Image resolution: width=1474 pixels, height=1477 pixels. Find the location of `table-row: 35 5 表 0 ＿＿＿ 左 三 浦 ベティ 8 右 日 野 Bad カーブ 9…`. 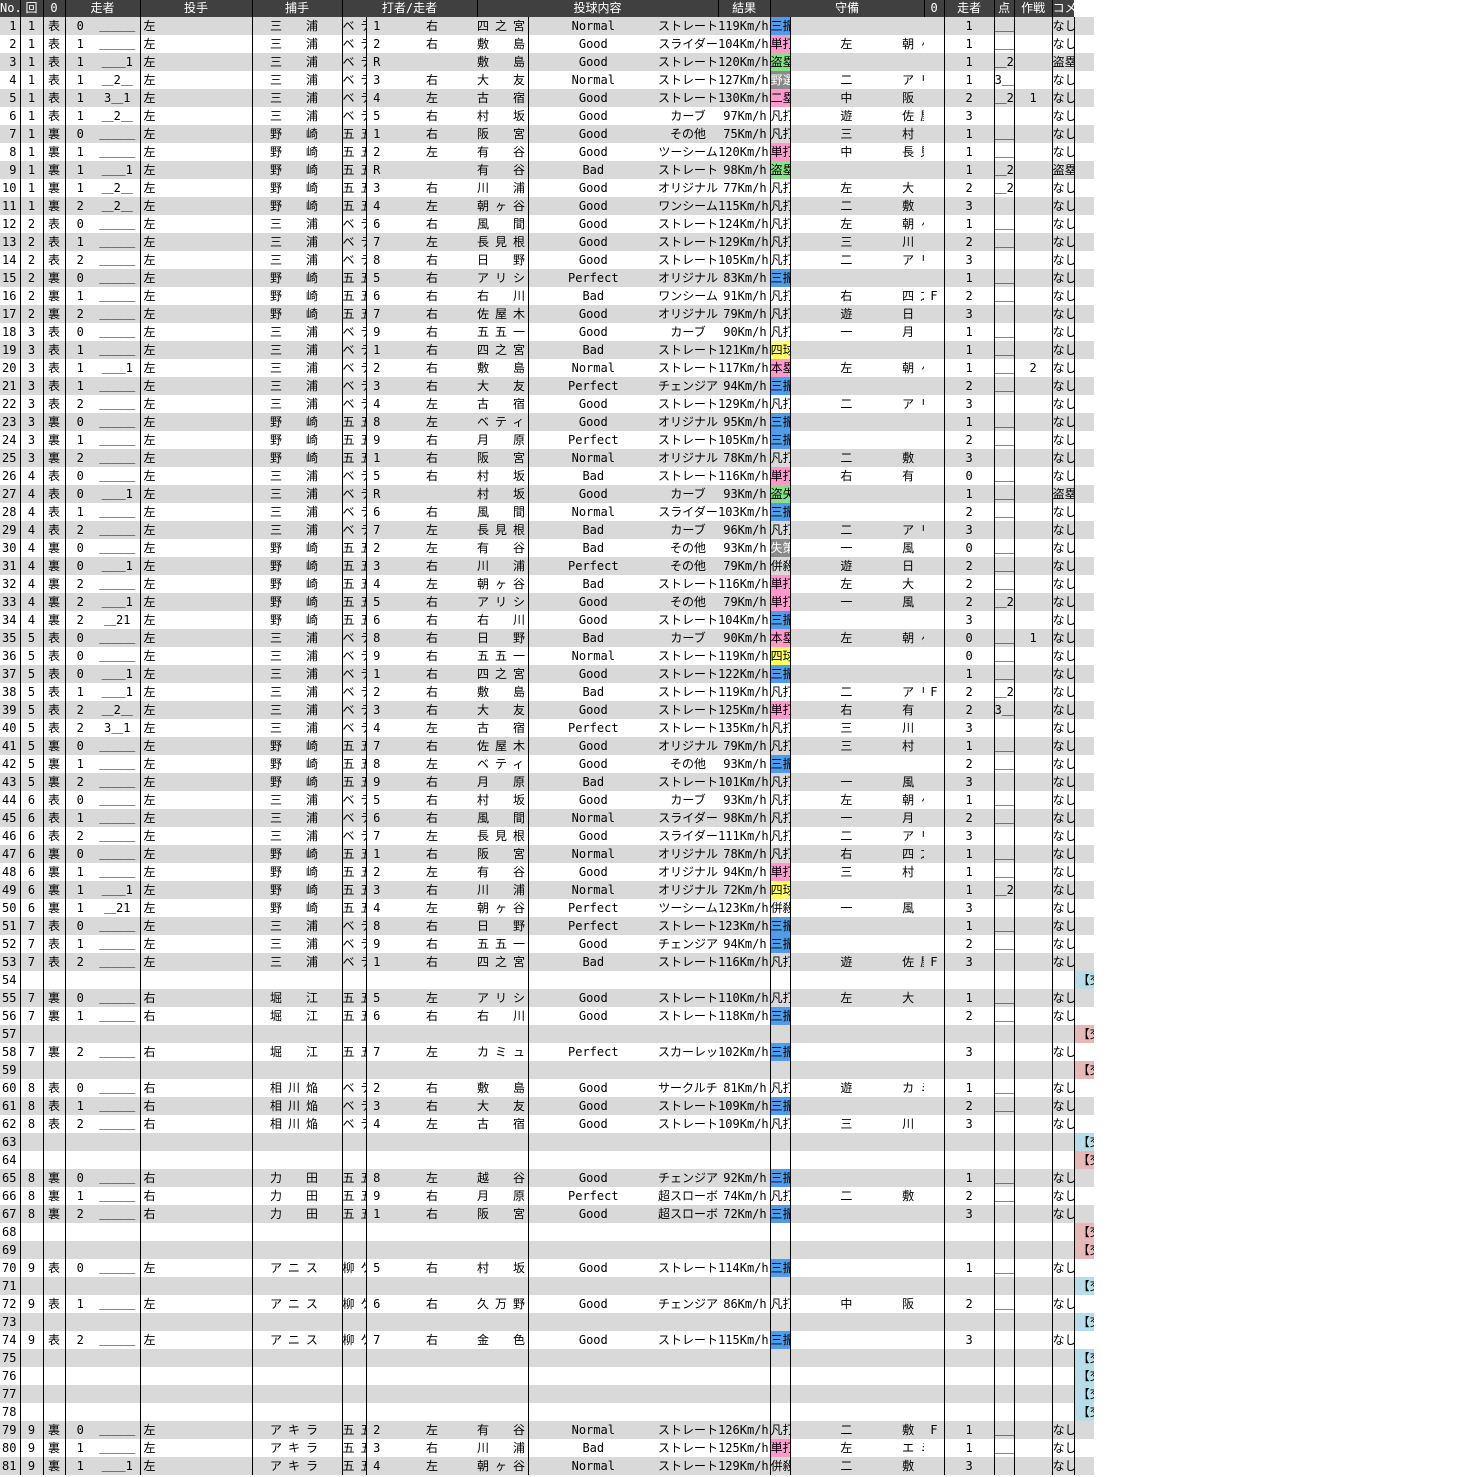

table-row: 35 5 表 0 ＿＿＿ 左 三 浦 ベティ 8 右 日 野 Bad カーブ 9… is located at coordinates (737, 638).